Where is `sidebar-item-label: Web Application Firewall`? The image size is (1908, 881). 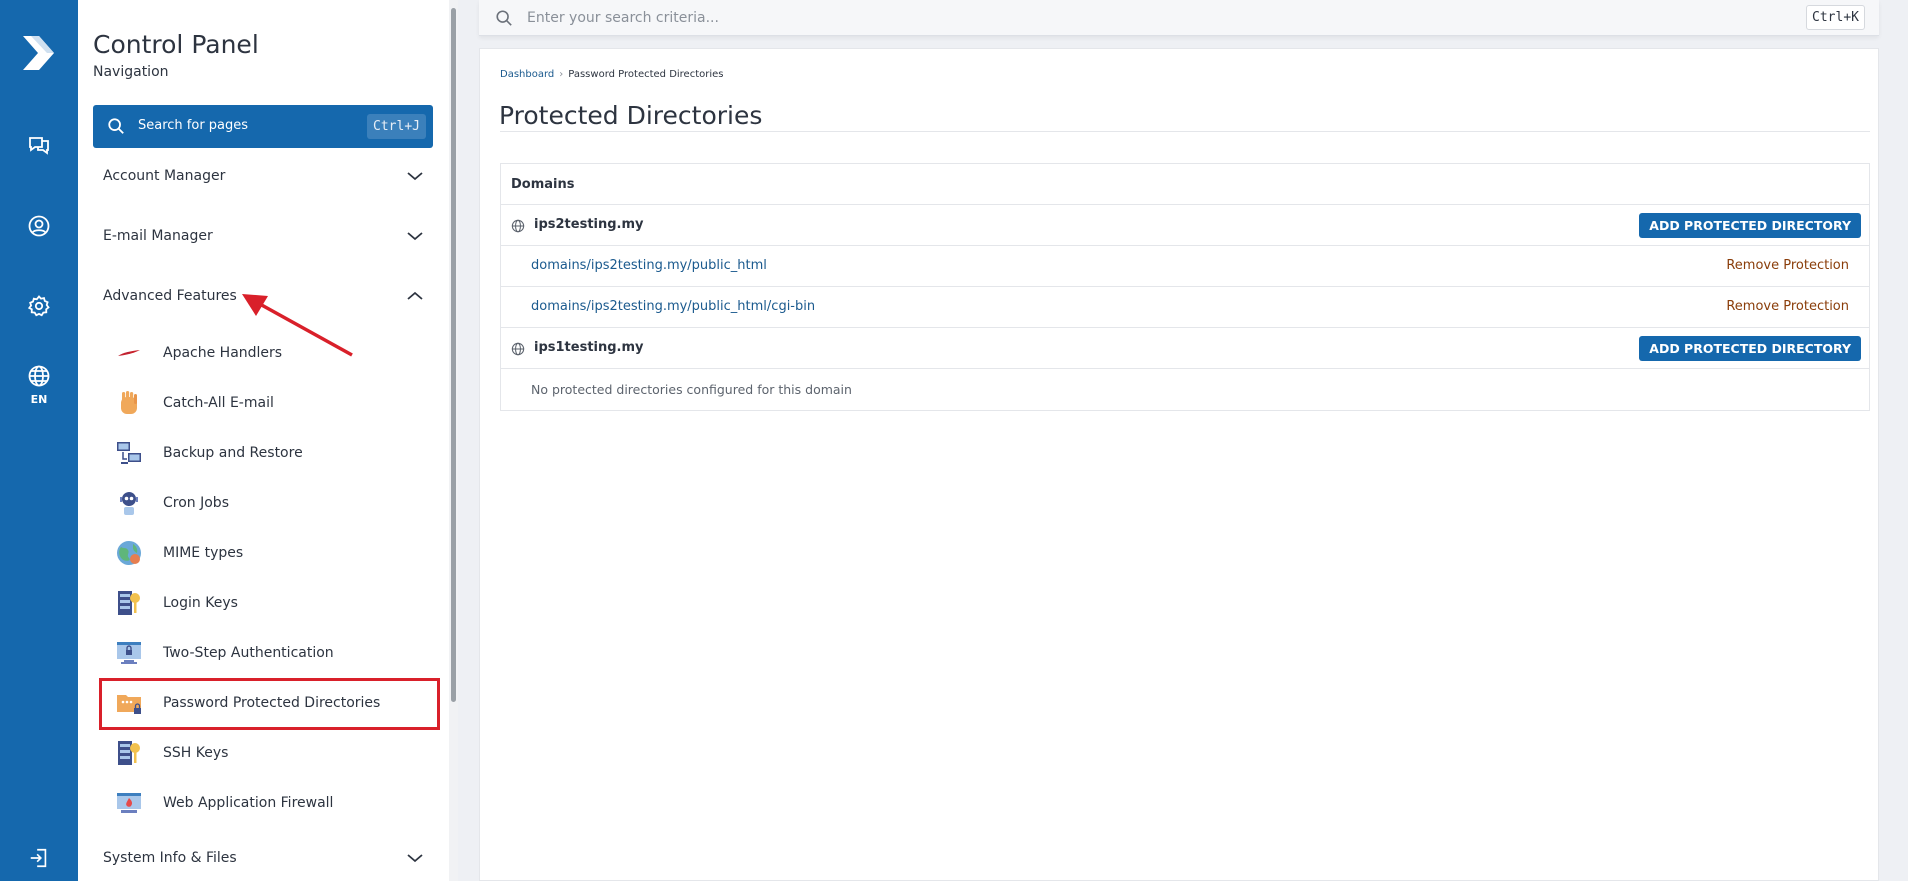
sidebar-item-label: Web Application Firewall is located at coordinates (248, 803).